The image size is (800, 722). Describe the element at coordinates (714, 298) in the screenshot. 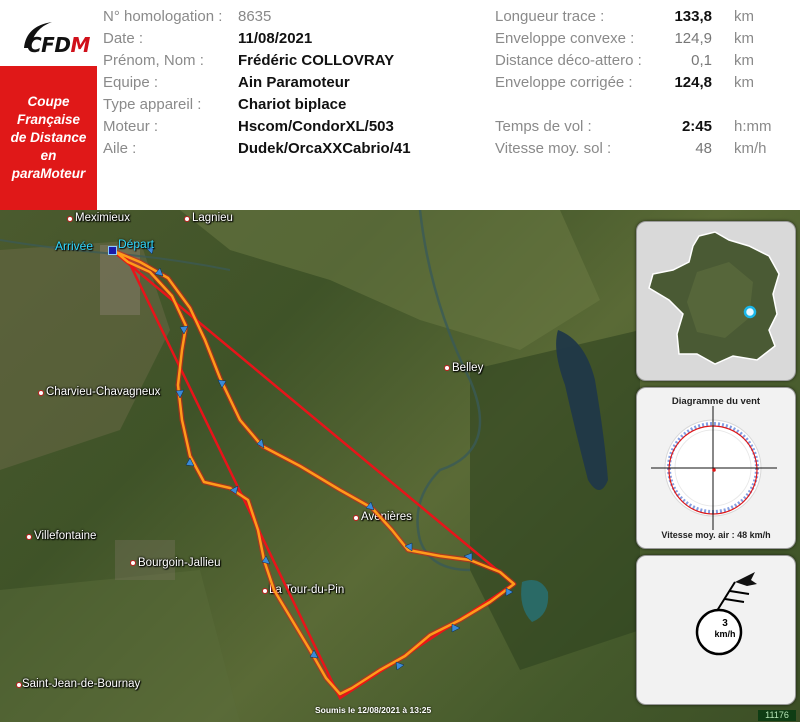

I see `france-map-icon` at that location.